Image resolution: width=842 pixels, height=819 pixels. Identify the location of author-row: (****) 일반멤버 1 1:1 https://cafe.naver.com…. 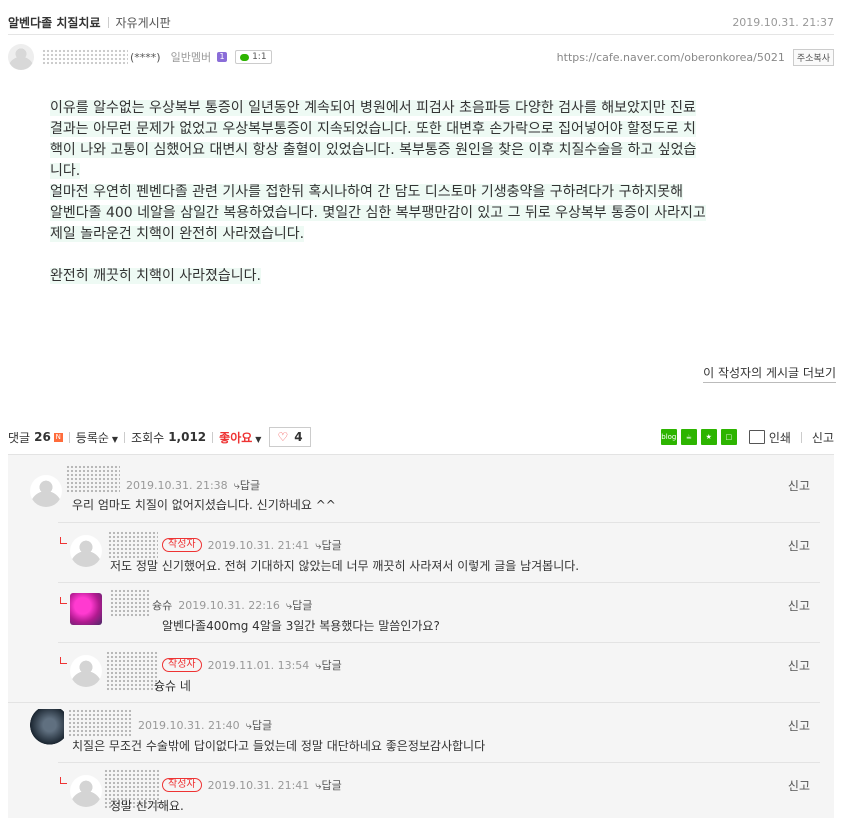
(421, 57).